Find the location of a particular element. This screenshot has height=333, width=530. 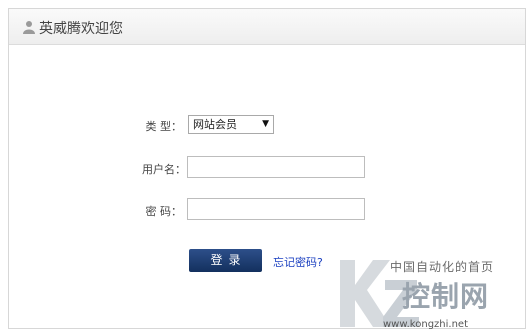

password-label: 密 码： is located at coordinates (164, 211).